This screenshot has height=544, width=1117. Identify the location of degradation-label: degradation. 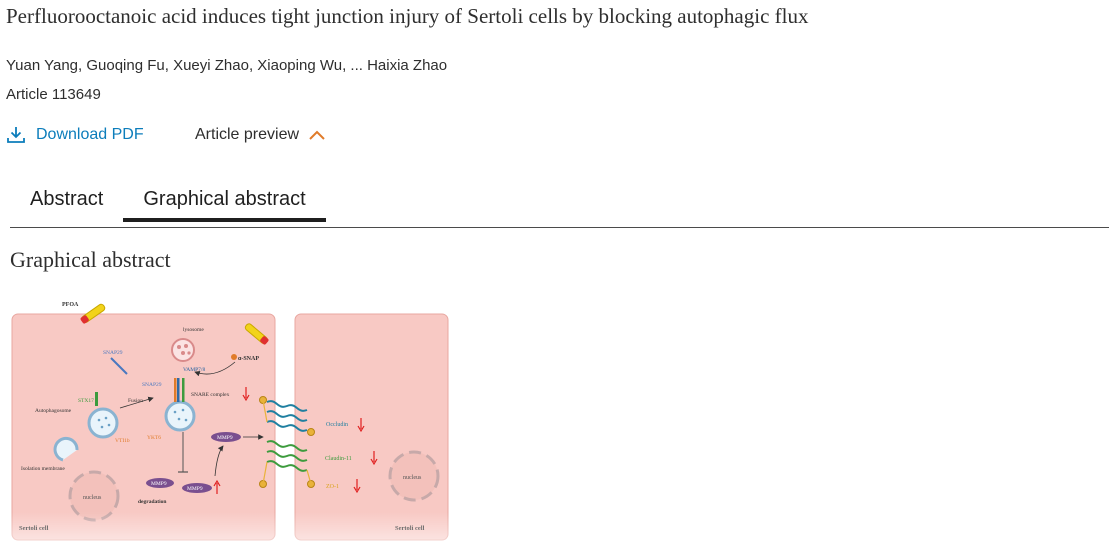
(152, 502).